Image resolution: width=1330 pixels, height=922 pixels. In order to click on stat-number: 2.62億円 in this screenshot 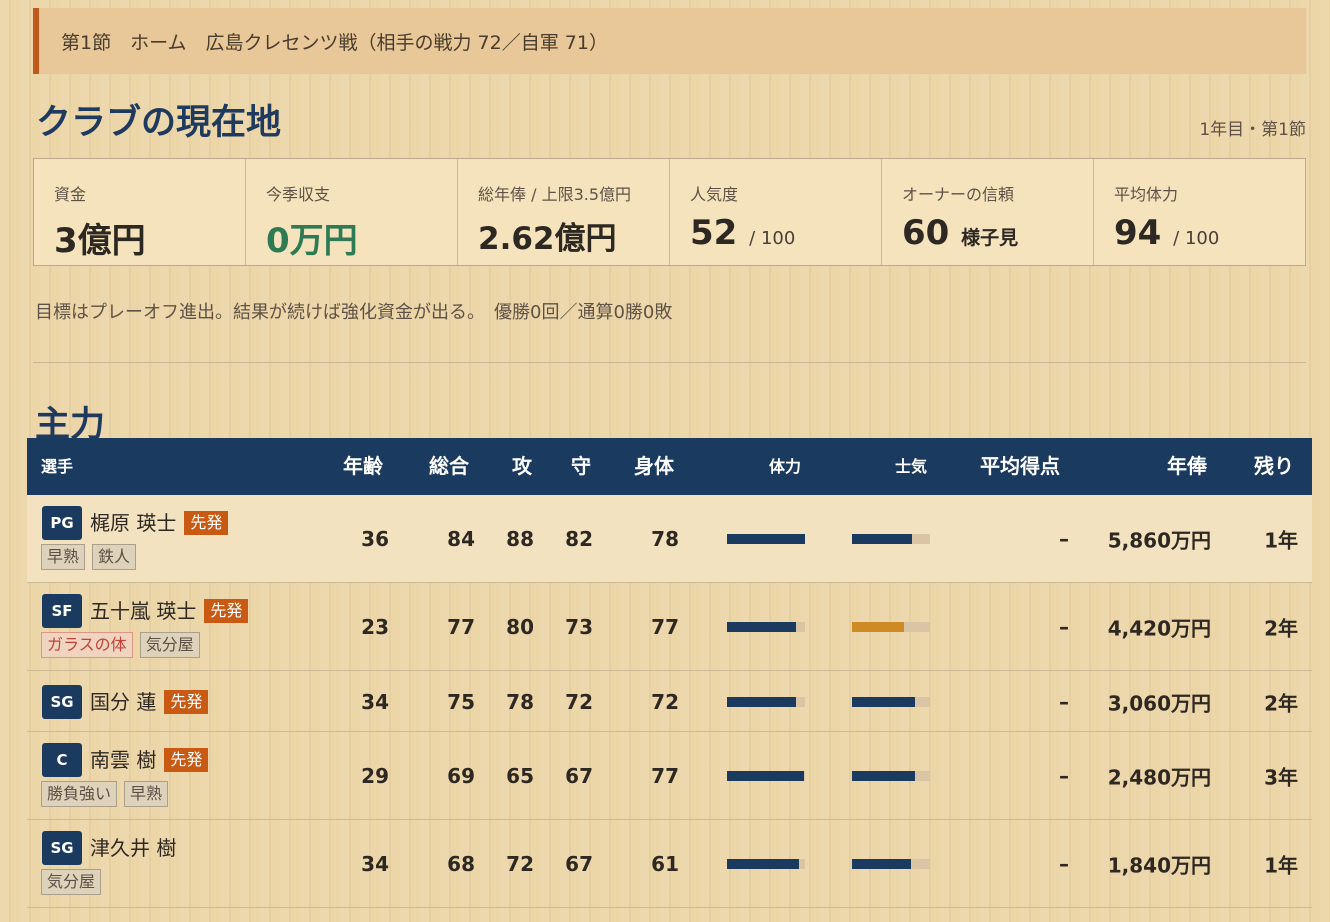, I will do `click(547, 239)`.